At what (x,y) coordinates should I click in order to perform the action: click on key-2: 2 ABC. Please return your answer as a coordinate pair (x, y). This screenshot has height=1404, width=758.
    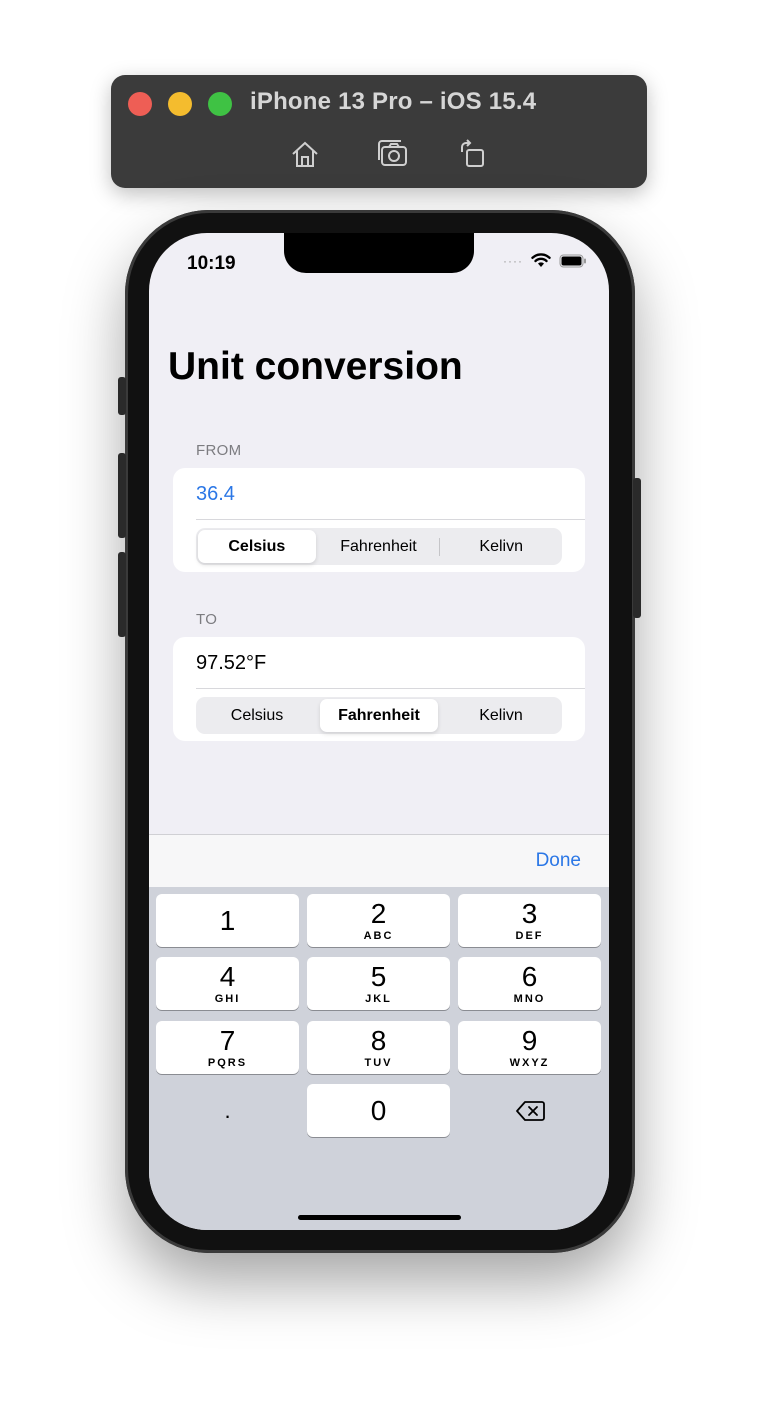
    Looking at the image, I should click on (378, 920).